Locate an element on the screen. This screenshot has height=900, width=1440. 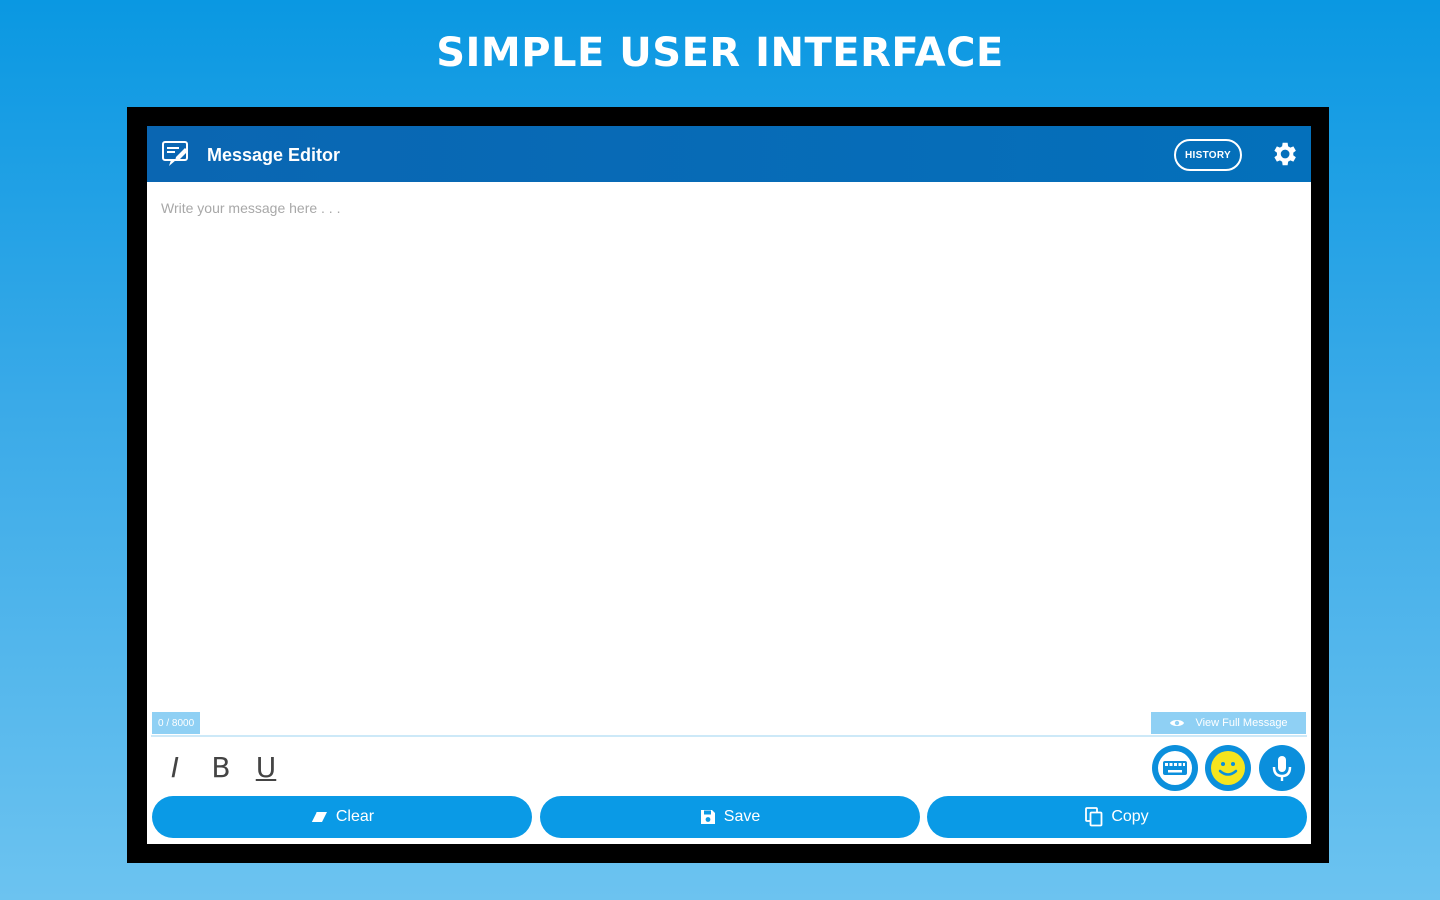
microphone-button is located at coordinates (1282, 768).